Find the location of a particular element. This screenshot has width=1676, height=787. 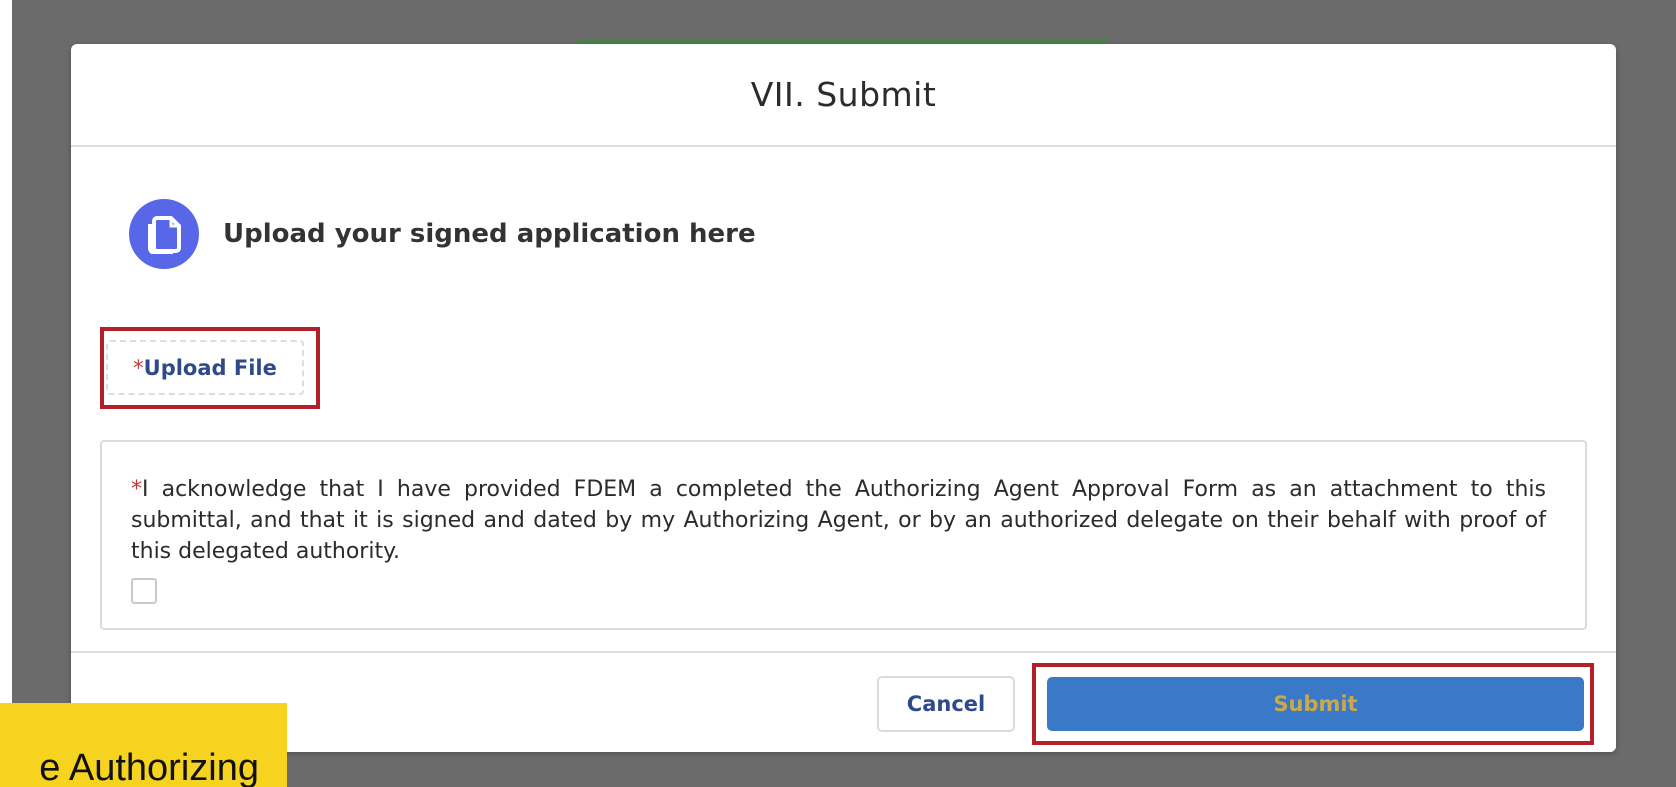

modal-footer: Cancel Submit is located at coordinates (843, 701).